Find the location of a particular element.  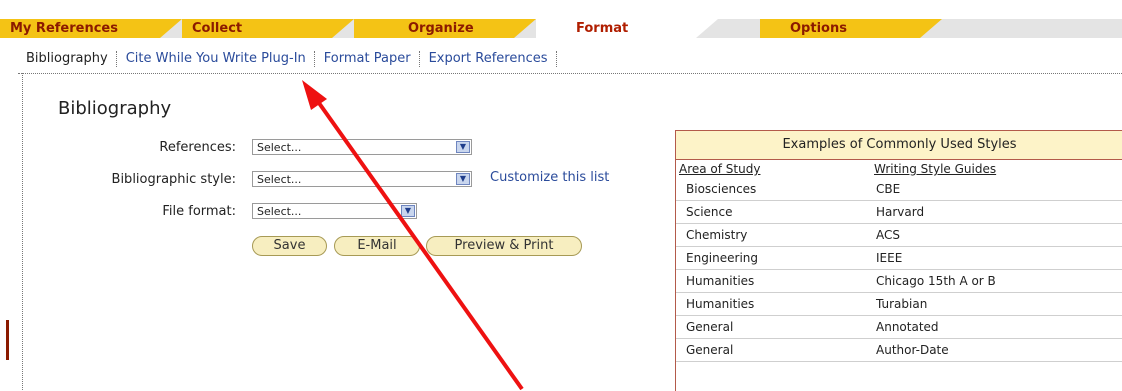

bibliographic-style-label: Bibliographic style: is located at coordinates (173, 179).